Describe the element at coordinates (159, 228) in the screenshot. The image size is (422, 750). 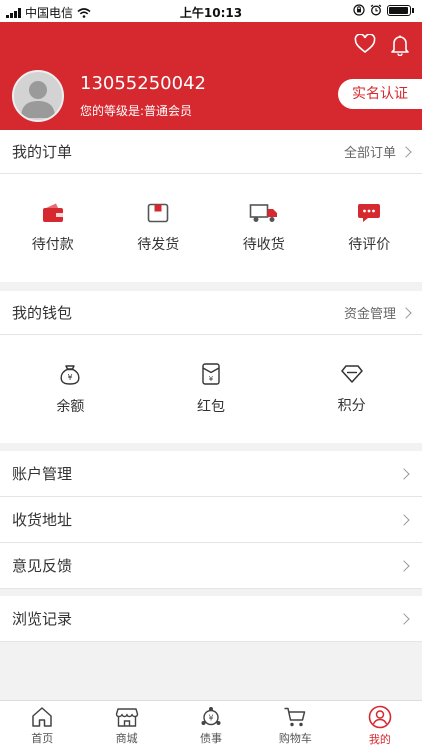
I see `order-pending-shipment: 待发货` at that location.